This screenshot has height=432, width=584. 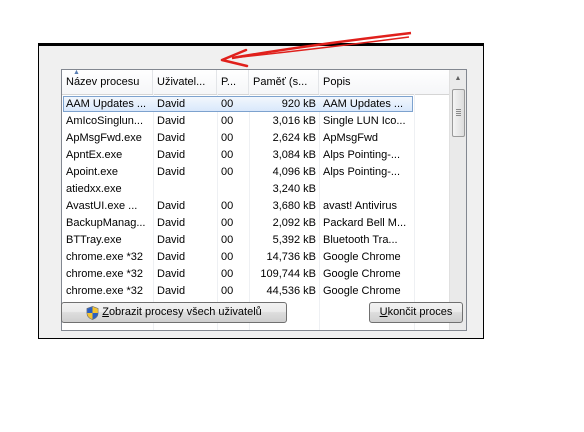 I want to click on annotation-arrow-icon, so click(x=316, y=49).